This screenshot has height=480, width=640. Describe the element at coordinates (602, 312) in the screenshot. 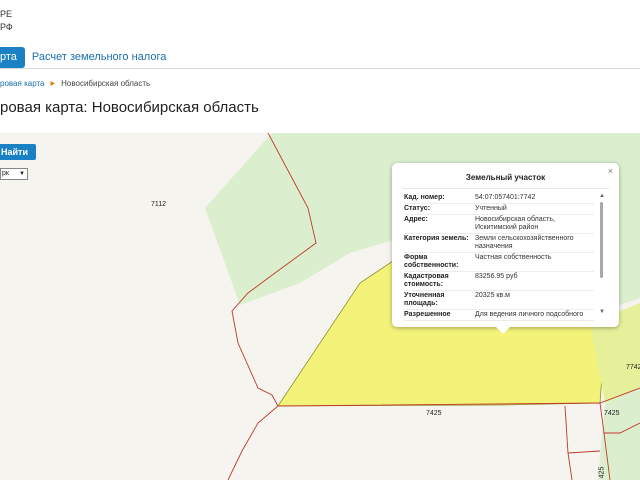

I see `scroll-down-icon: ▼` at that location.